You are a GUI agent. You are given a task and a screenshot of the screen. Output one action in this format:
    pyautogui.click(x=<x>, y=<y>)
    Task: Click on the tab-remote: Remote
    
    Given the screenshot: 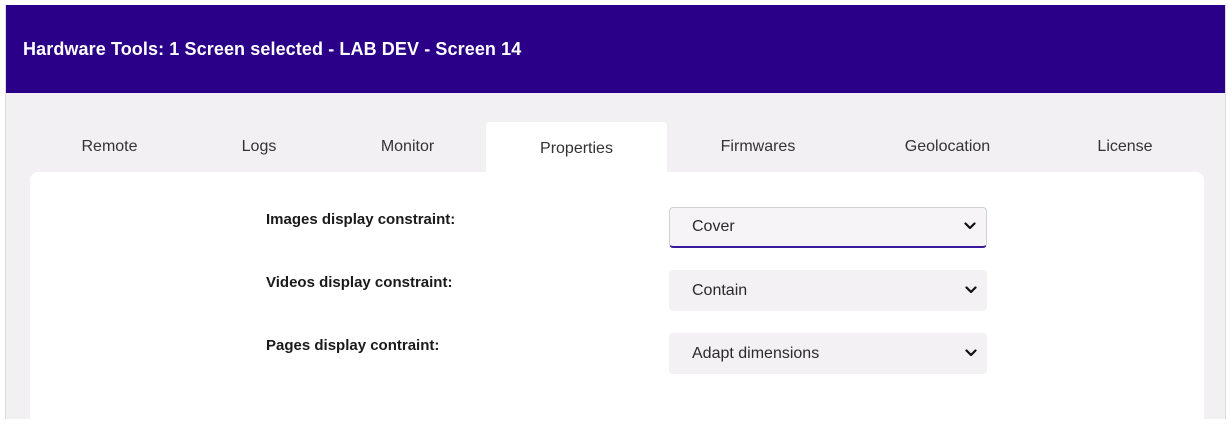 What is the action you would take?
    pyautogui.click(x=109, y=147)
    